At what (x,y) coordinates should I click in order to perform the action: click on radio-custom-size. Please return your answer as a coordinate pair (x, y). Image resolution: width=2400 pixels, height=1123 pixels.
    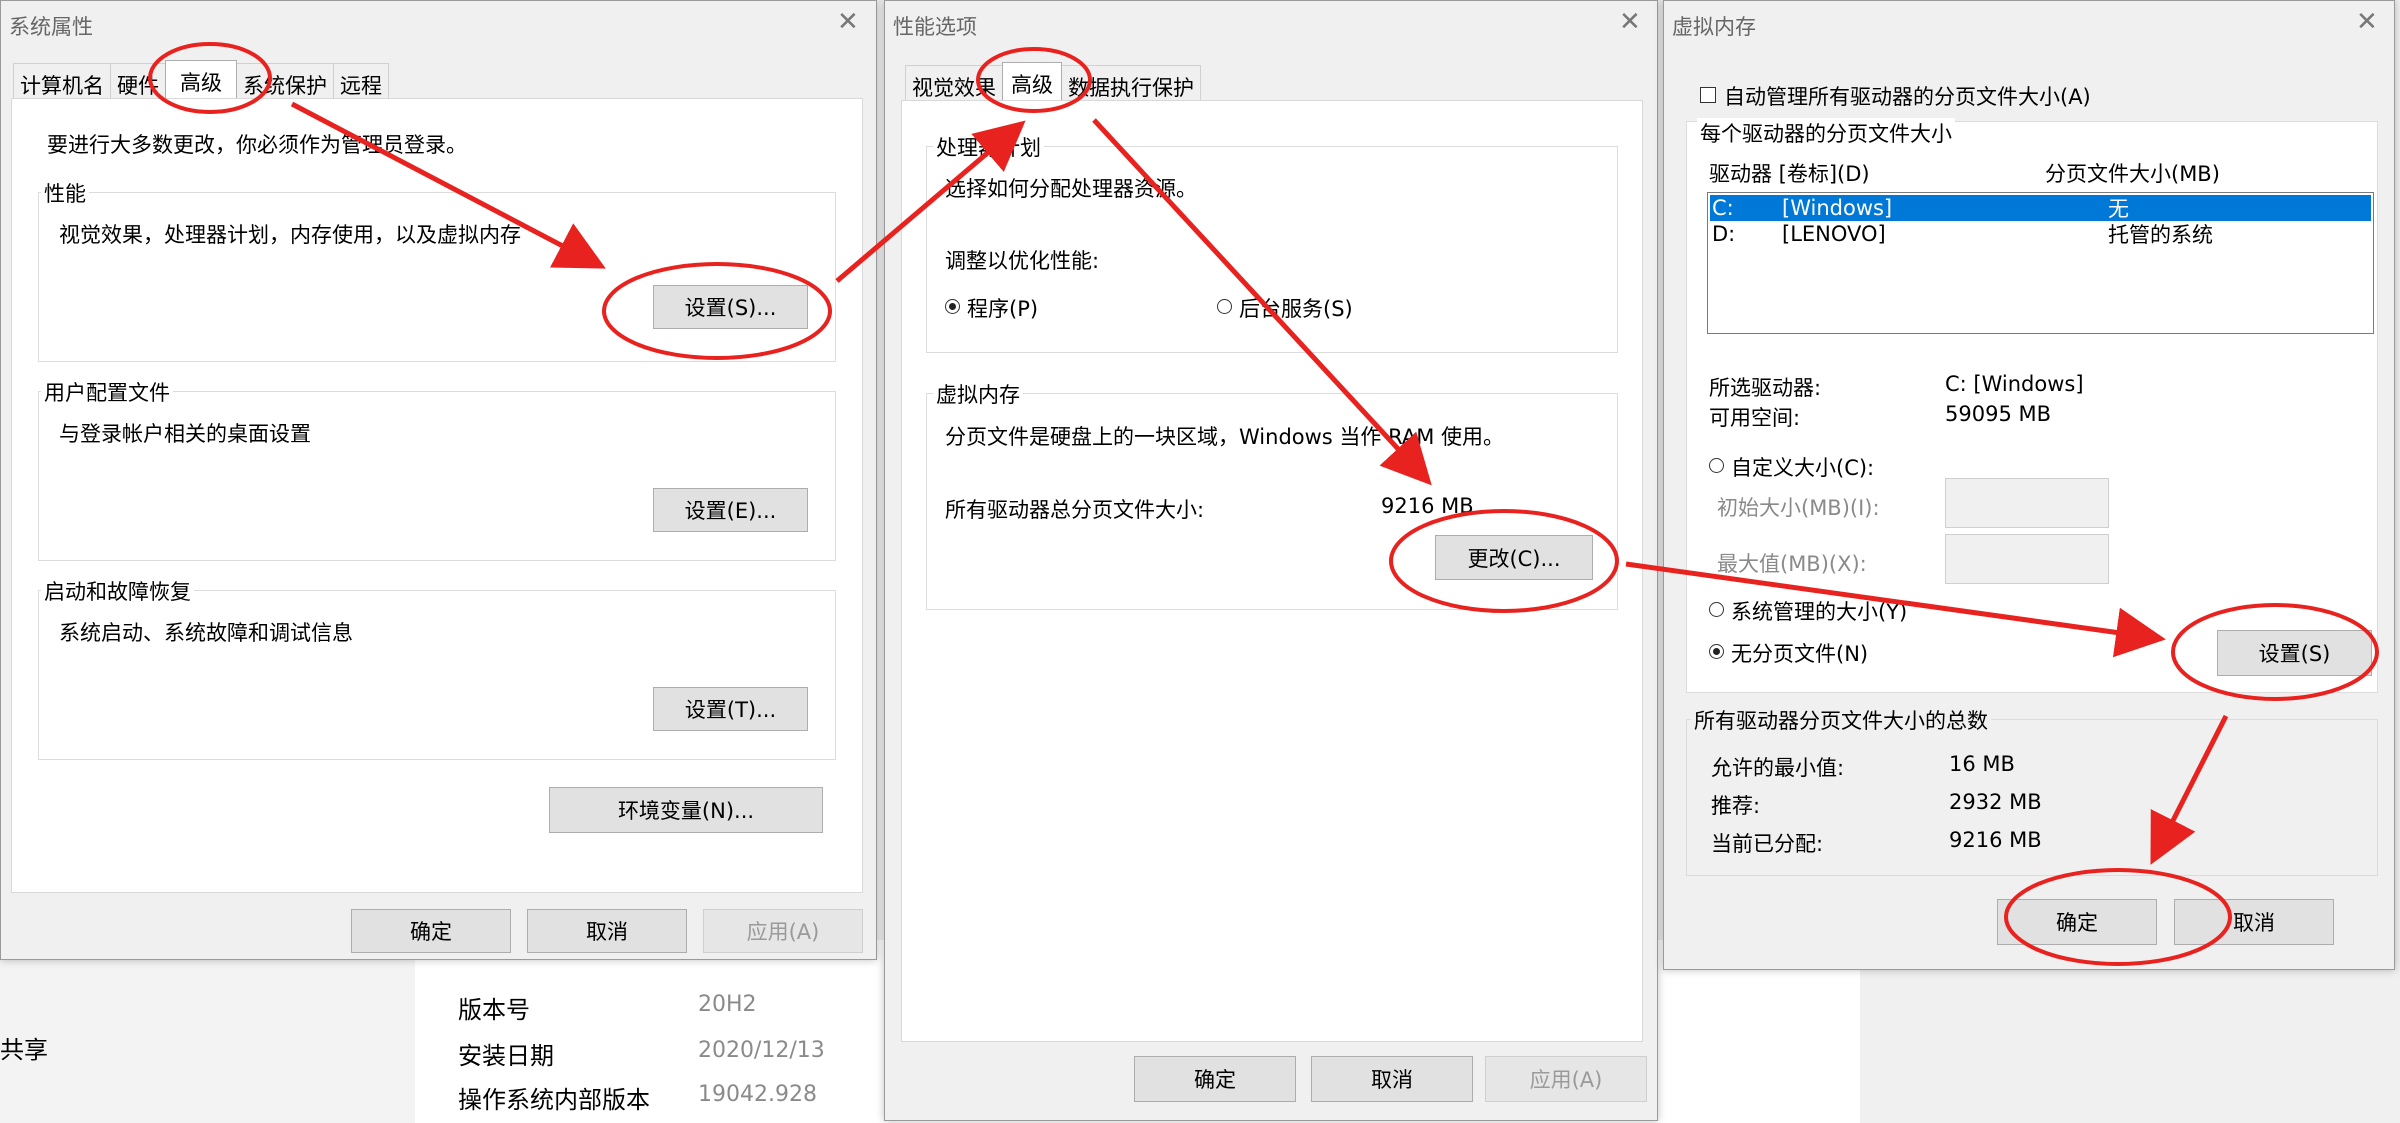
    Looking at the image, I should click on (1716, 465).